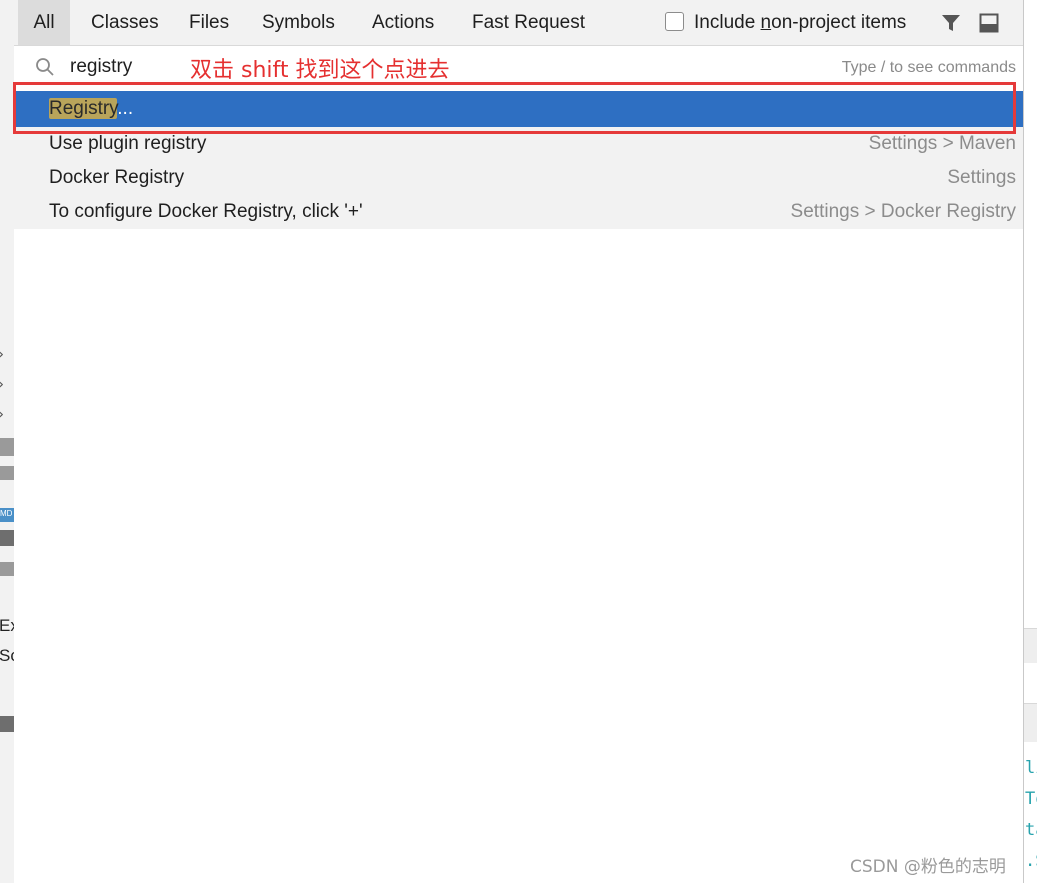 The width and height of the screenshot is (1037, 883). Describe the element at coordinates (989, 23) in the screenshot. I see `dock-panel-icon` at that location.